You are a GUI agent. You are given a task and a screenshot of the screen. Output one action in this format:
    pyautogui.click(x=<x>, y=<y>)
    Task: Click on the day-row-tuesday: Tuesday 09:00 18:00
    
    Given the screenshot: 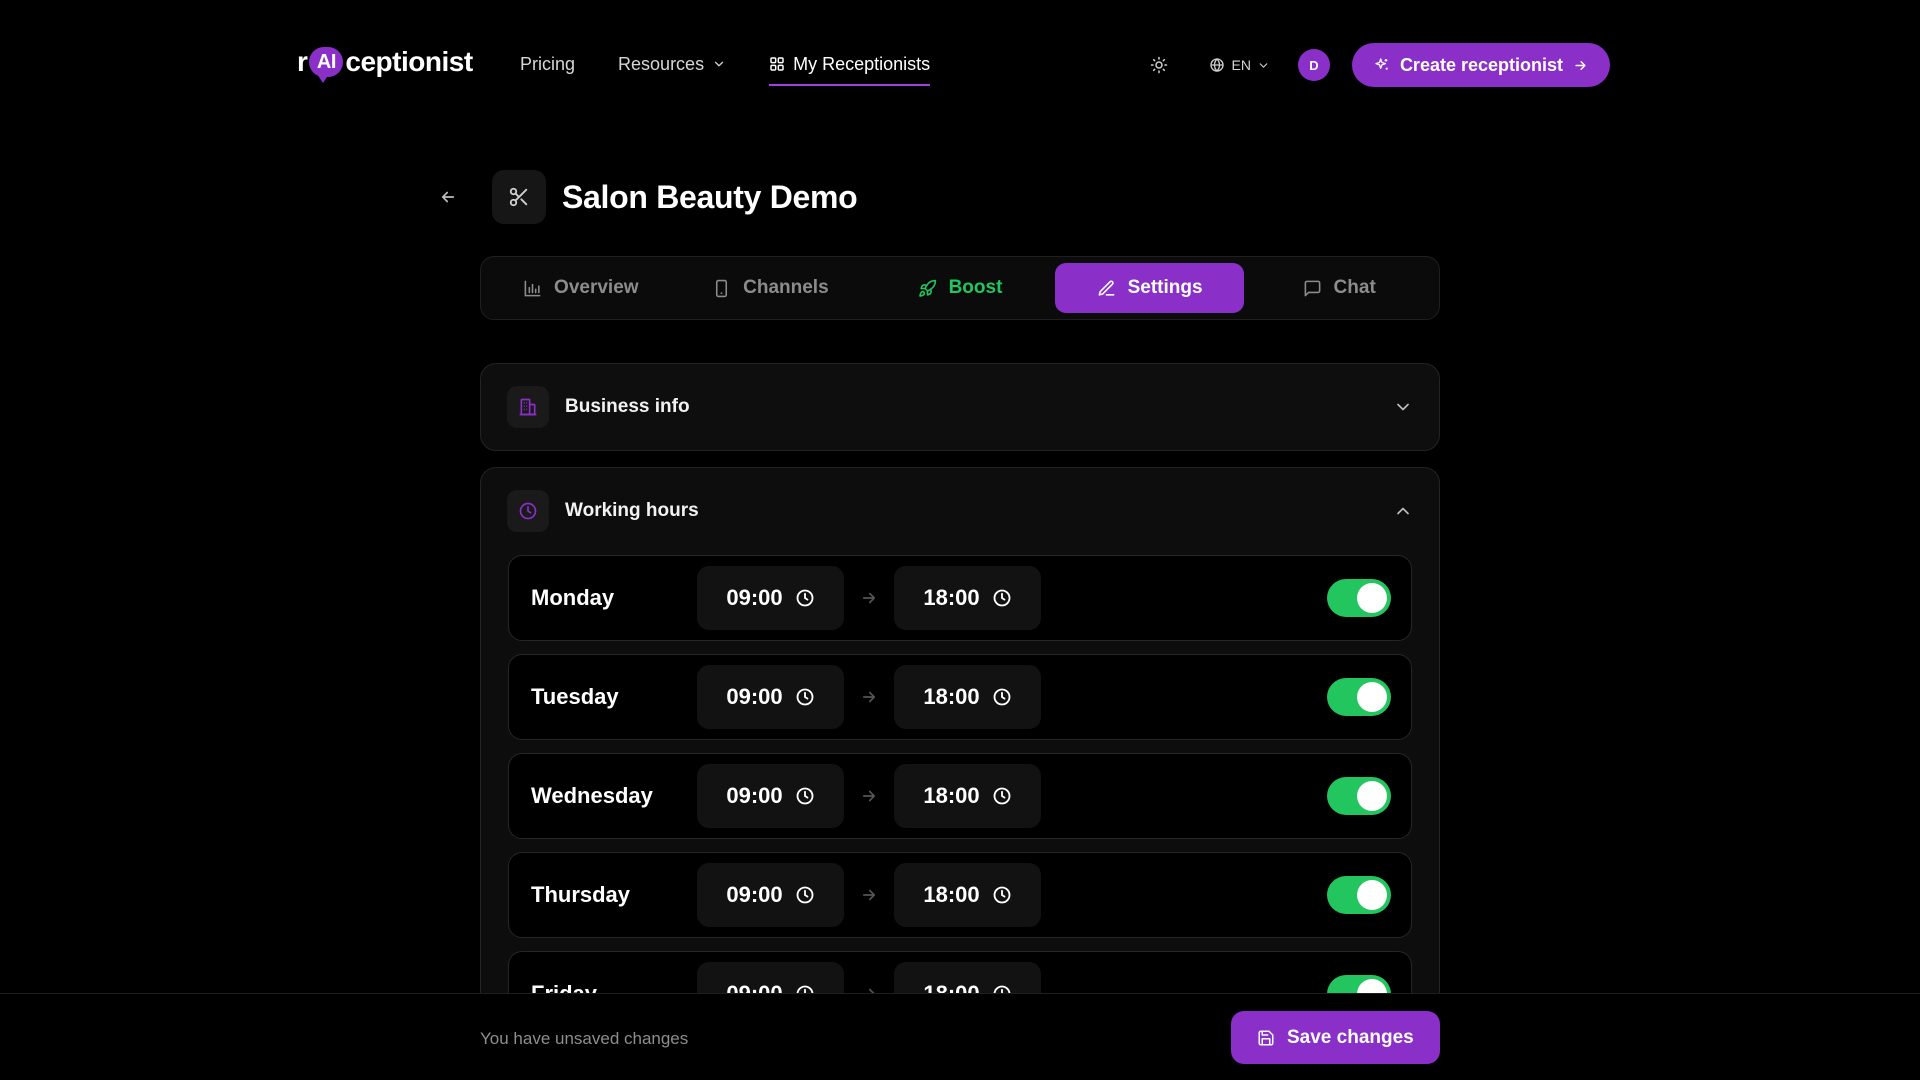 What is the action you would take?
    pyautogui.click(x=960, y=697)
    